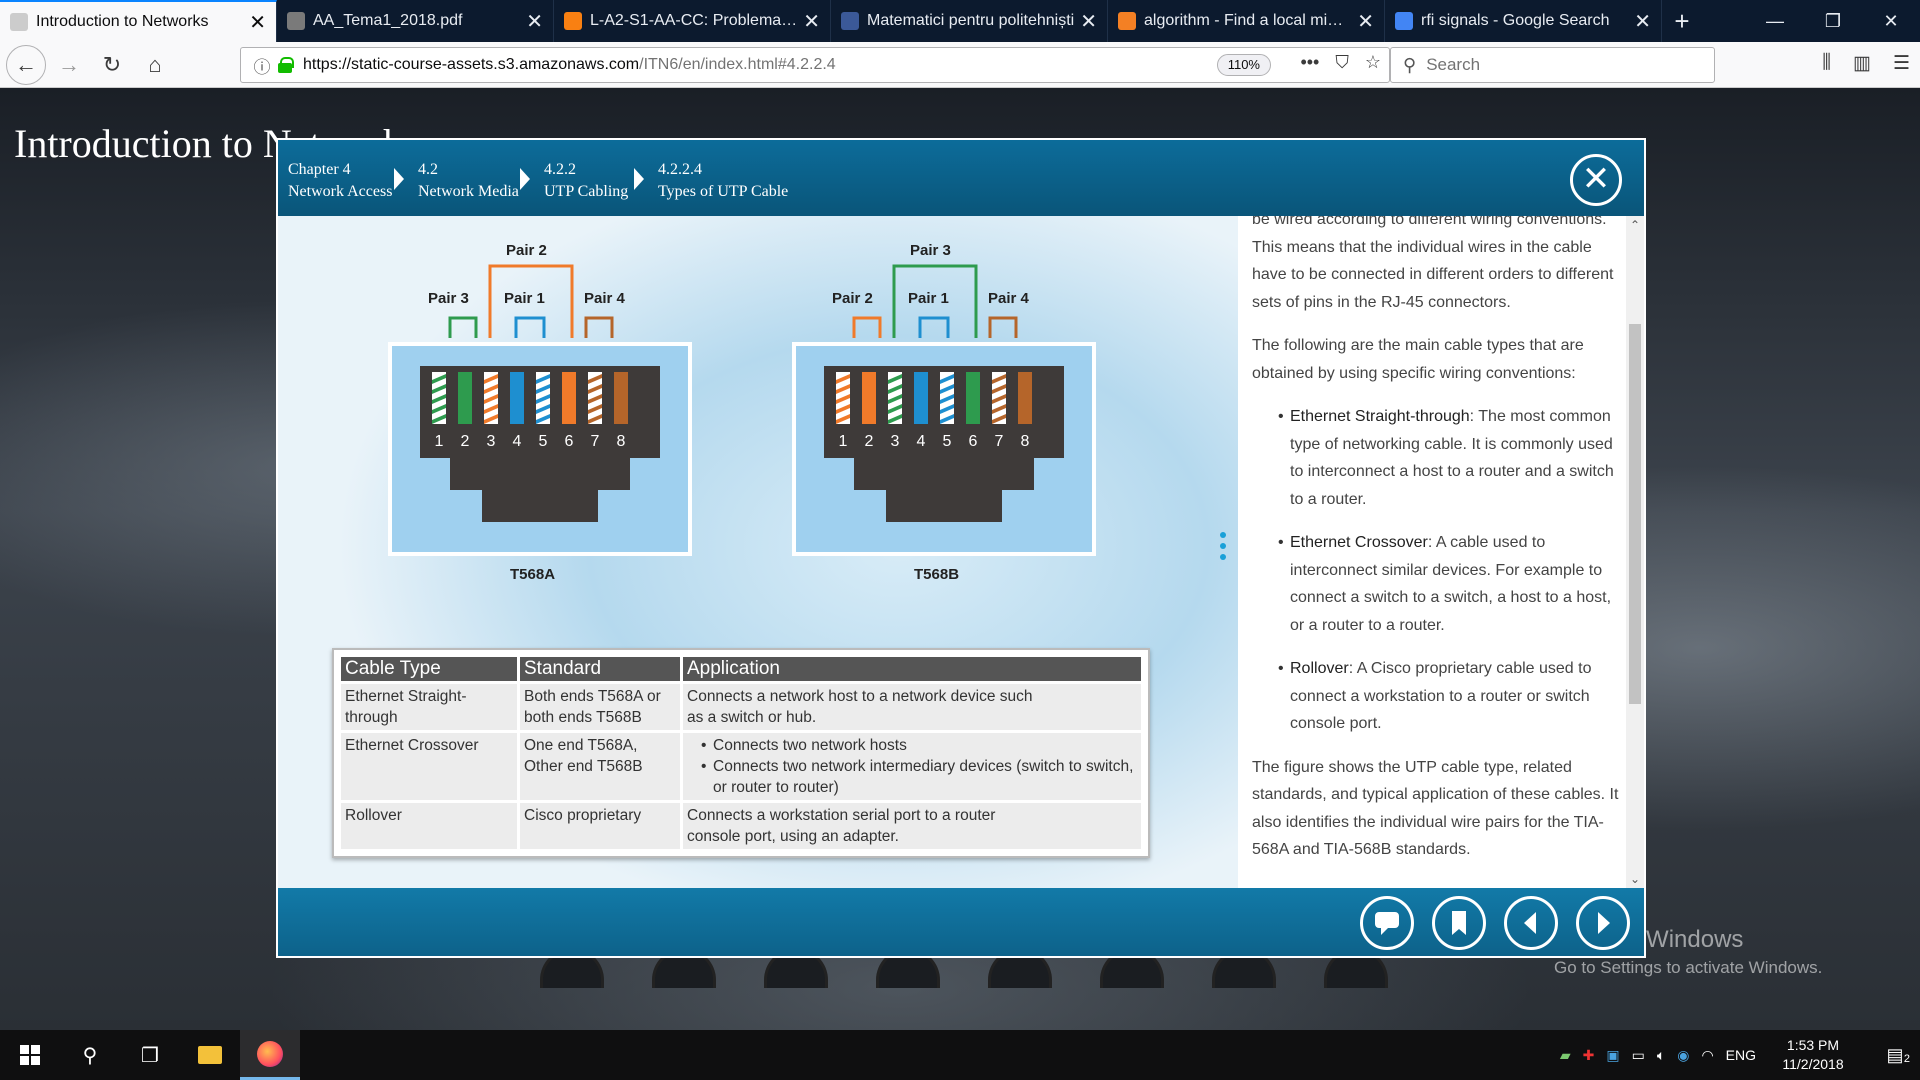 This screenshot has height=1080, width=1920. What do you see at coordinates (69, 65) in the screenshot?
I see `forward-button: →` at bounding box center [69, 65].